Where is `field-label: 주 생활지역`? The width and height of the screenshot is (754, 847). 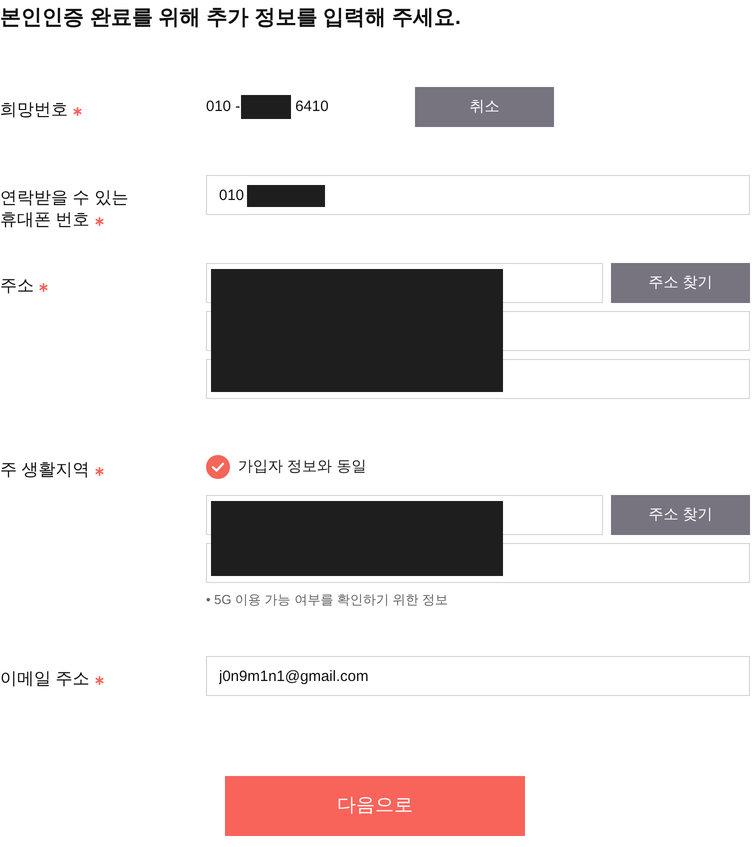
field-label: 주 생활지역 is located at coordinates (45, 469).